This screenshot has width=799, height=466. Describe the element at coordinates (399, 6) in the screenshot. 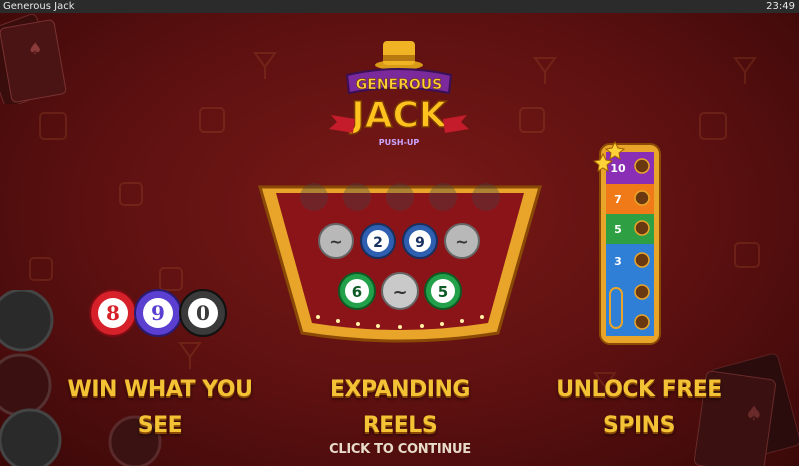

I see `window-title-bar: Generous Jack 23:49` at that location.